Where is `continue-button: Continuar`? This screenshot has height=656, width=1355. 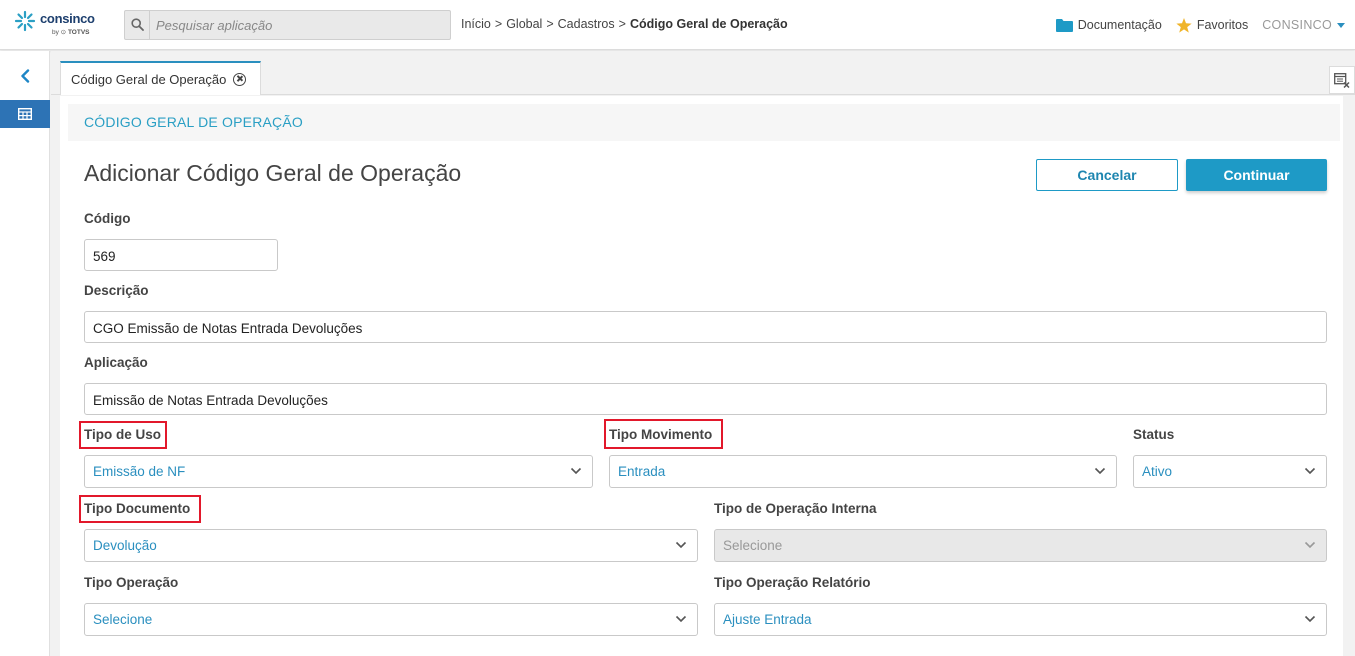
continue-button: Continuar is located at coordinates (1256, 175).